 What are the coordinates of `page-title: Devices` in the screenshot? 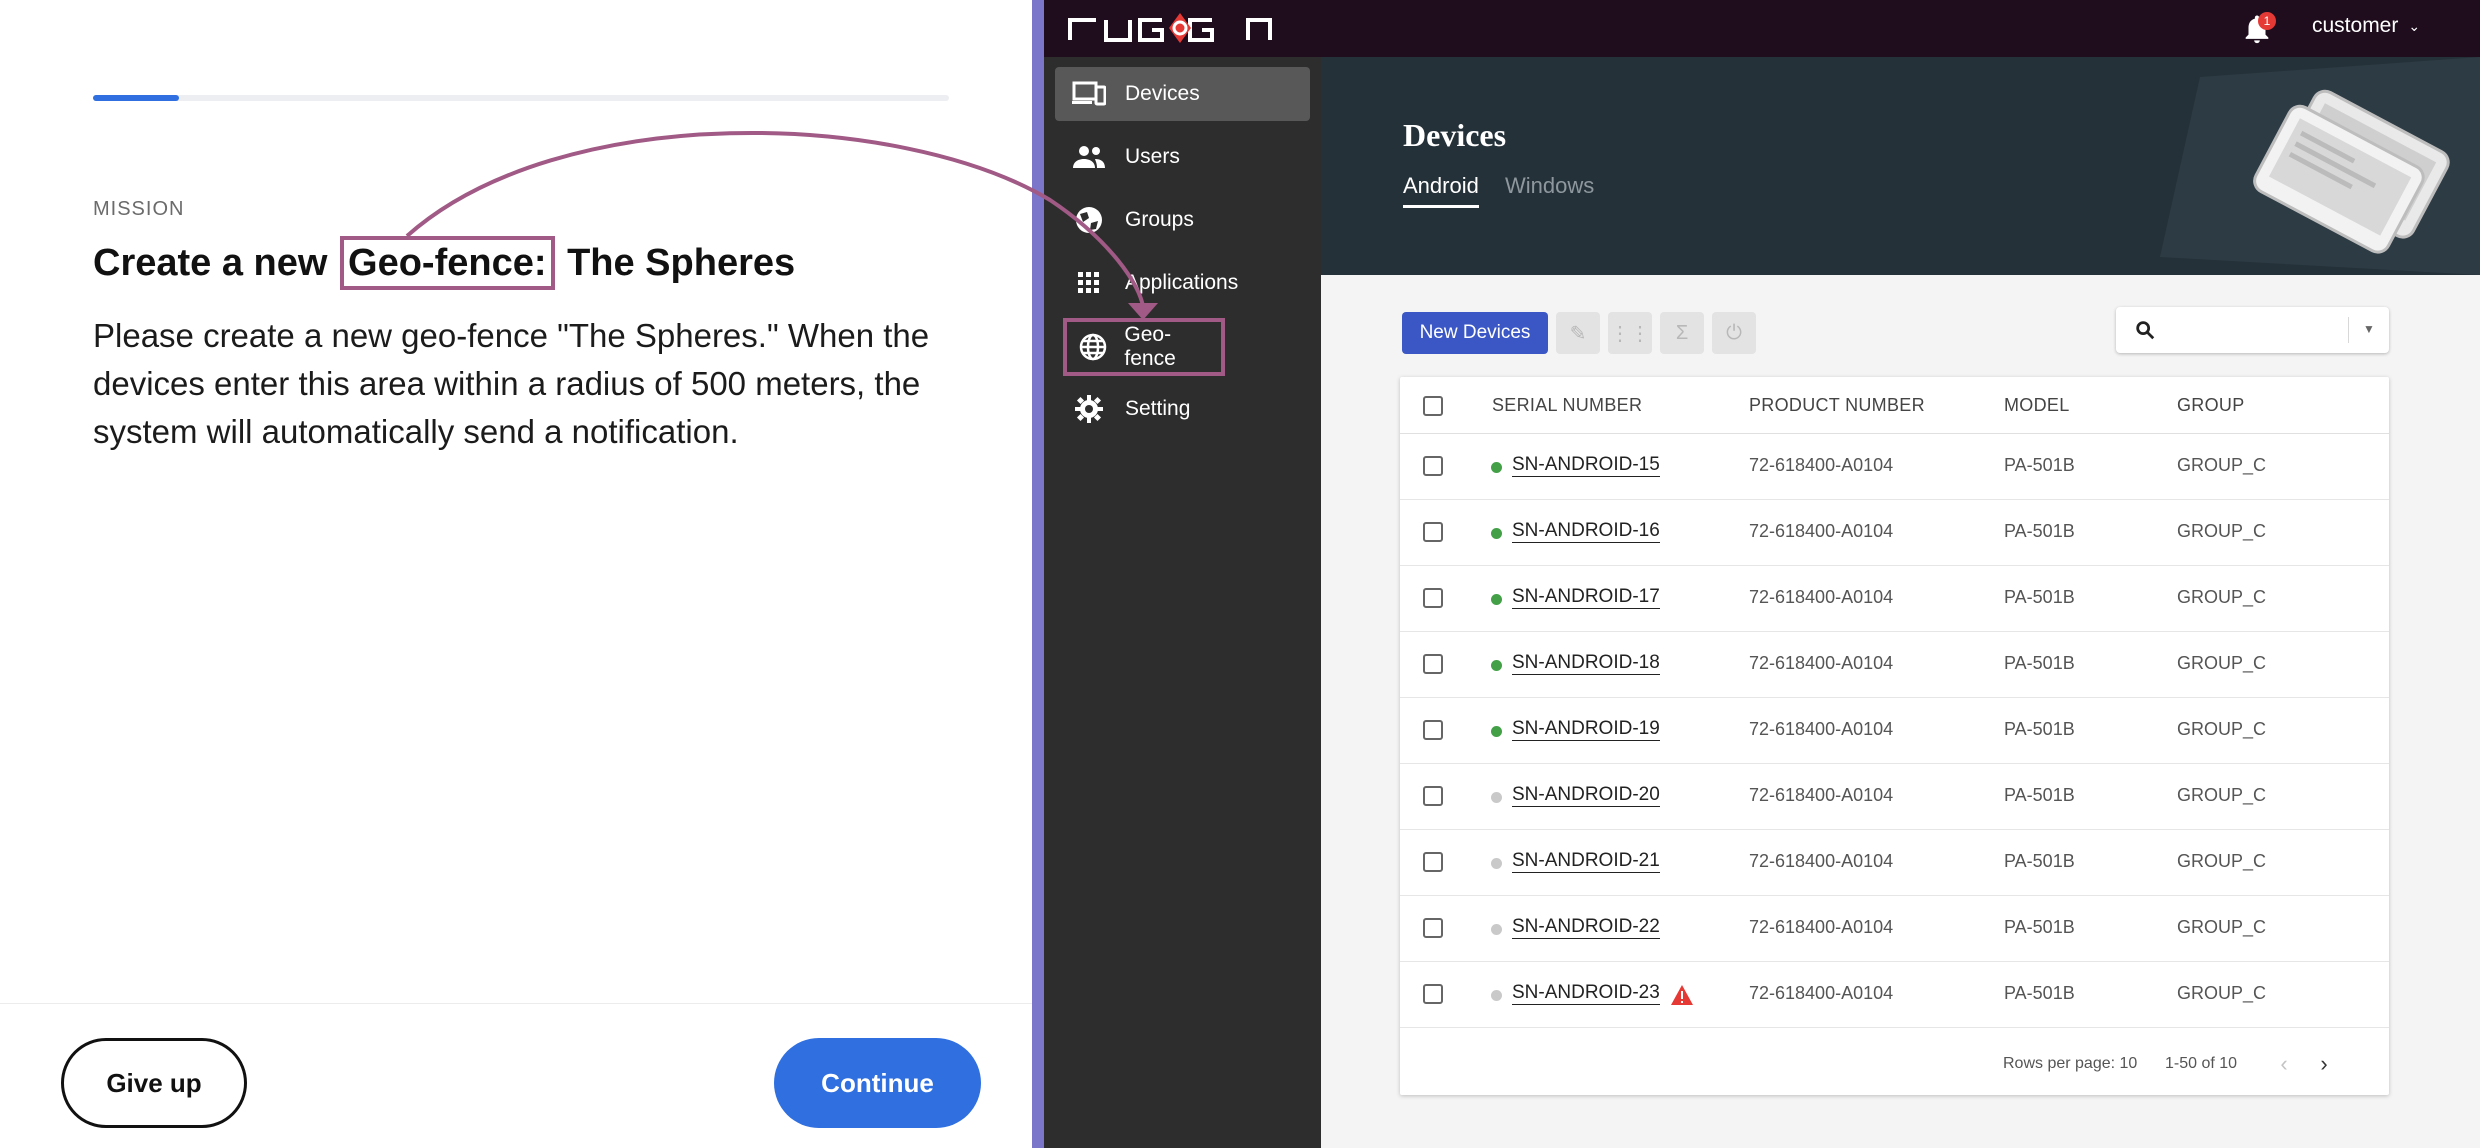 It's located at (1455, 135).